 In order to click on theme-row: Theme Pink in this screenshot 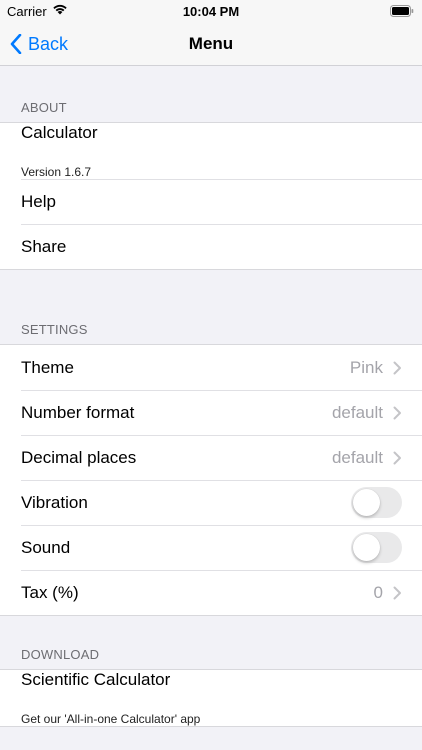, I will do `click(211, 367)`.